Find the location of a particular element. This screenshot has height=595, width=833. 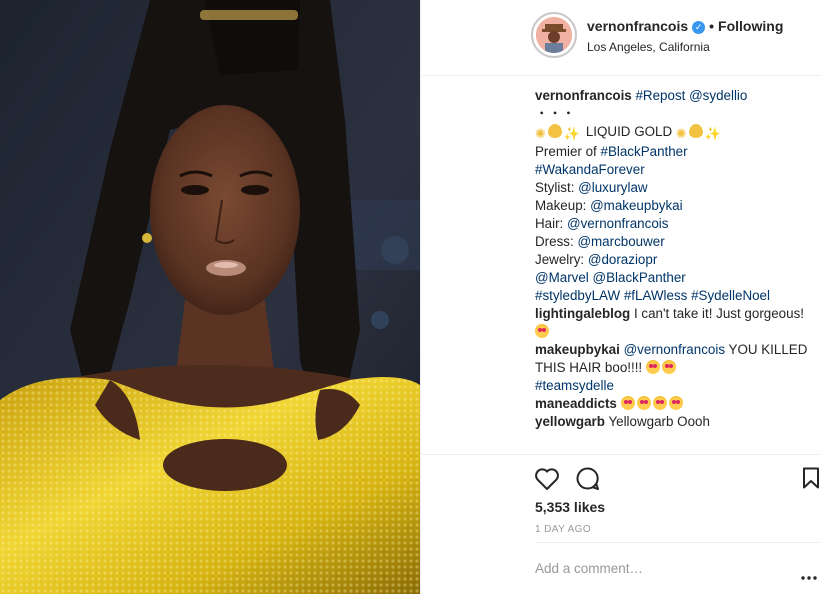

comment-text: Yellowgarb Oooh is located at coordinates (659, 421).